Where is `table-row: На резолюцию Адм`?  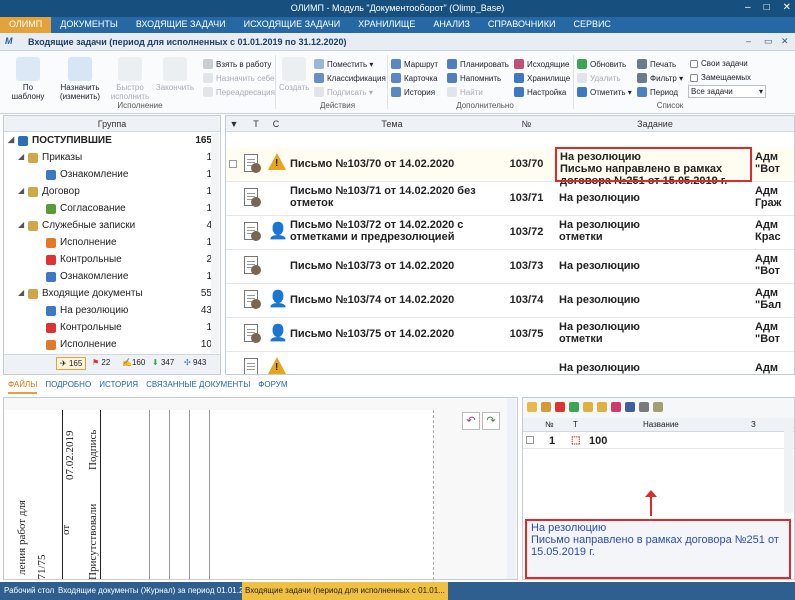 table-row: На резолюцию Адм is located at coordinates (510, 363).